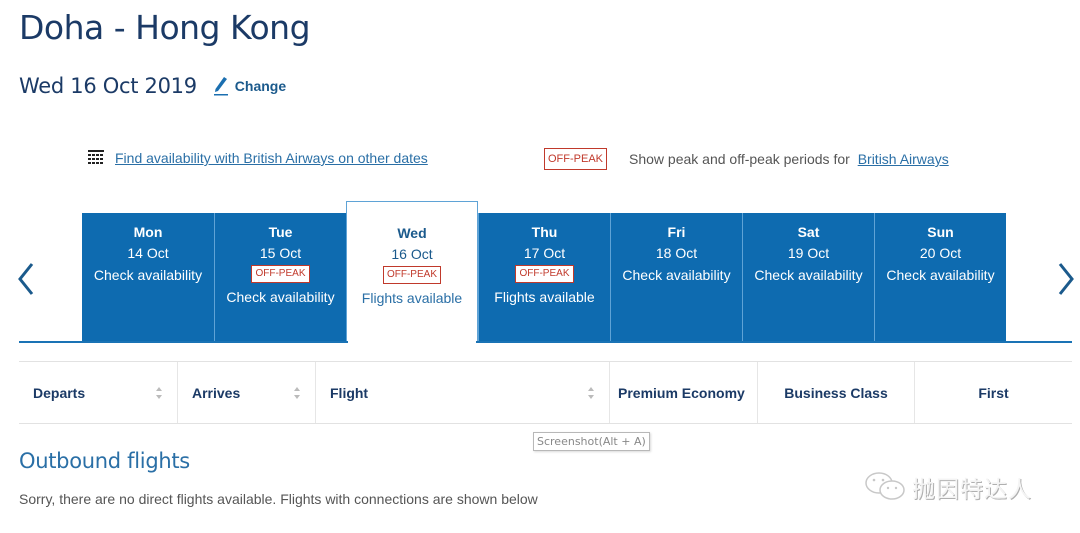 The image size is (1080, 533). What do you see at coordinates (104, 461) in the screenshot?
I see `outbound-heading: Outbound flights` at bounding box center [104, 461].